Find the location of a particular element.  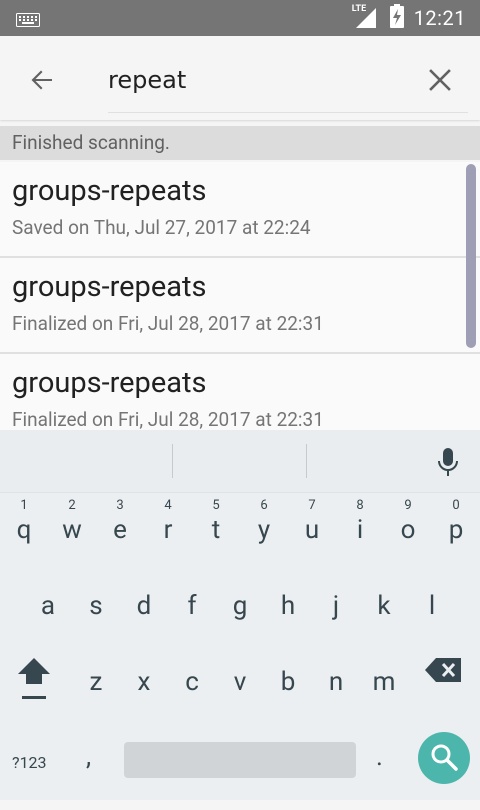

key-label: l is located at coordinates (432, 606).